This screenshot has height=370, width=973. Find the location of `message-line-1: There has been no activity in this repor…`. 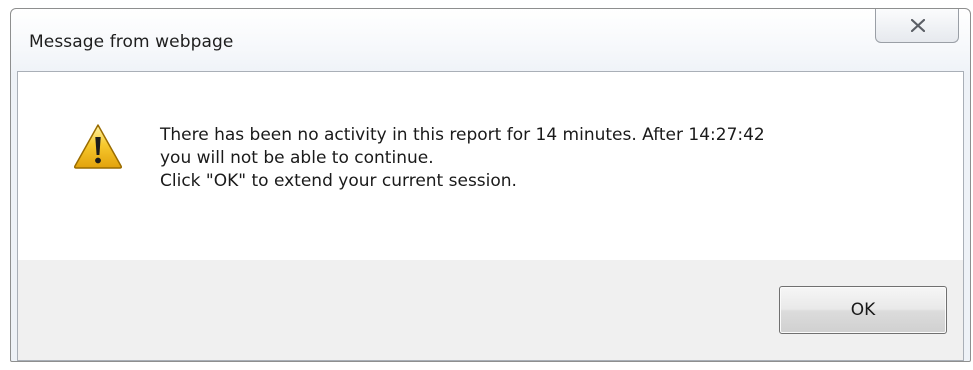

message-line-1: There has been no activity in this repor… is located at coordinates (462, 135).